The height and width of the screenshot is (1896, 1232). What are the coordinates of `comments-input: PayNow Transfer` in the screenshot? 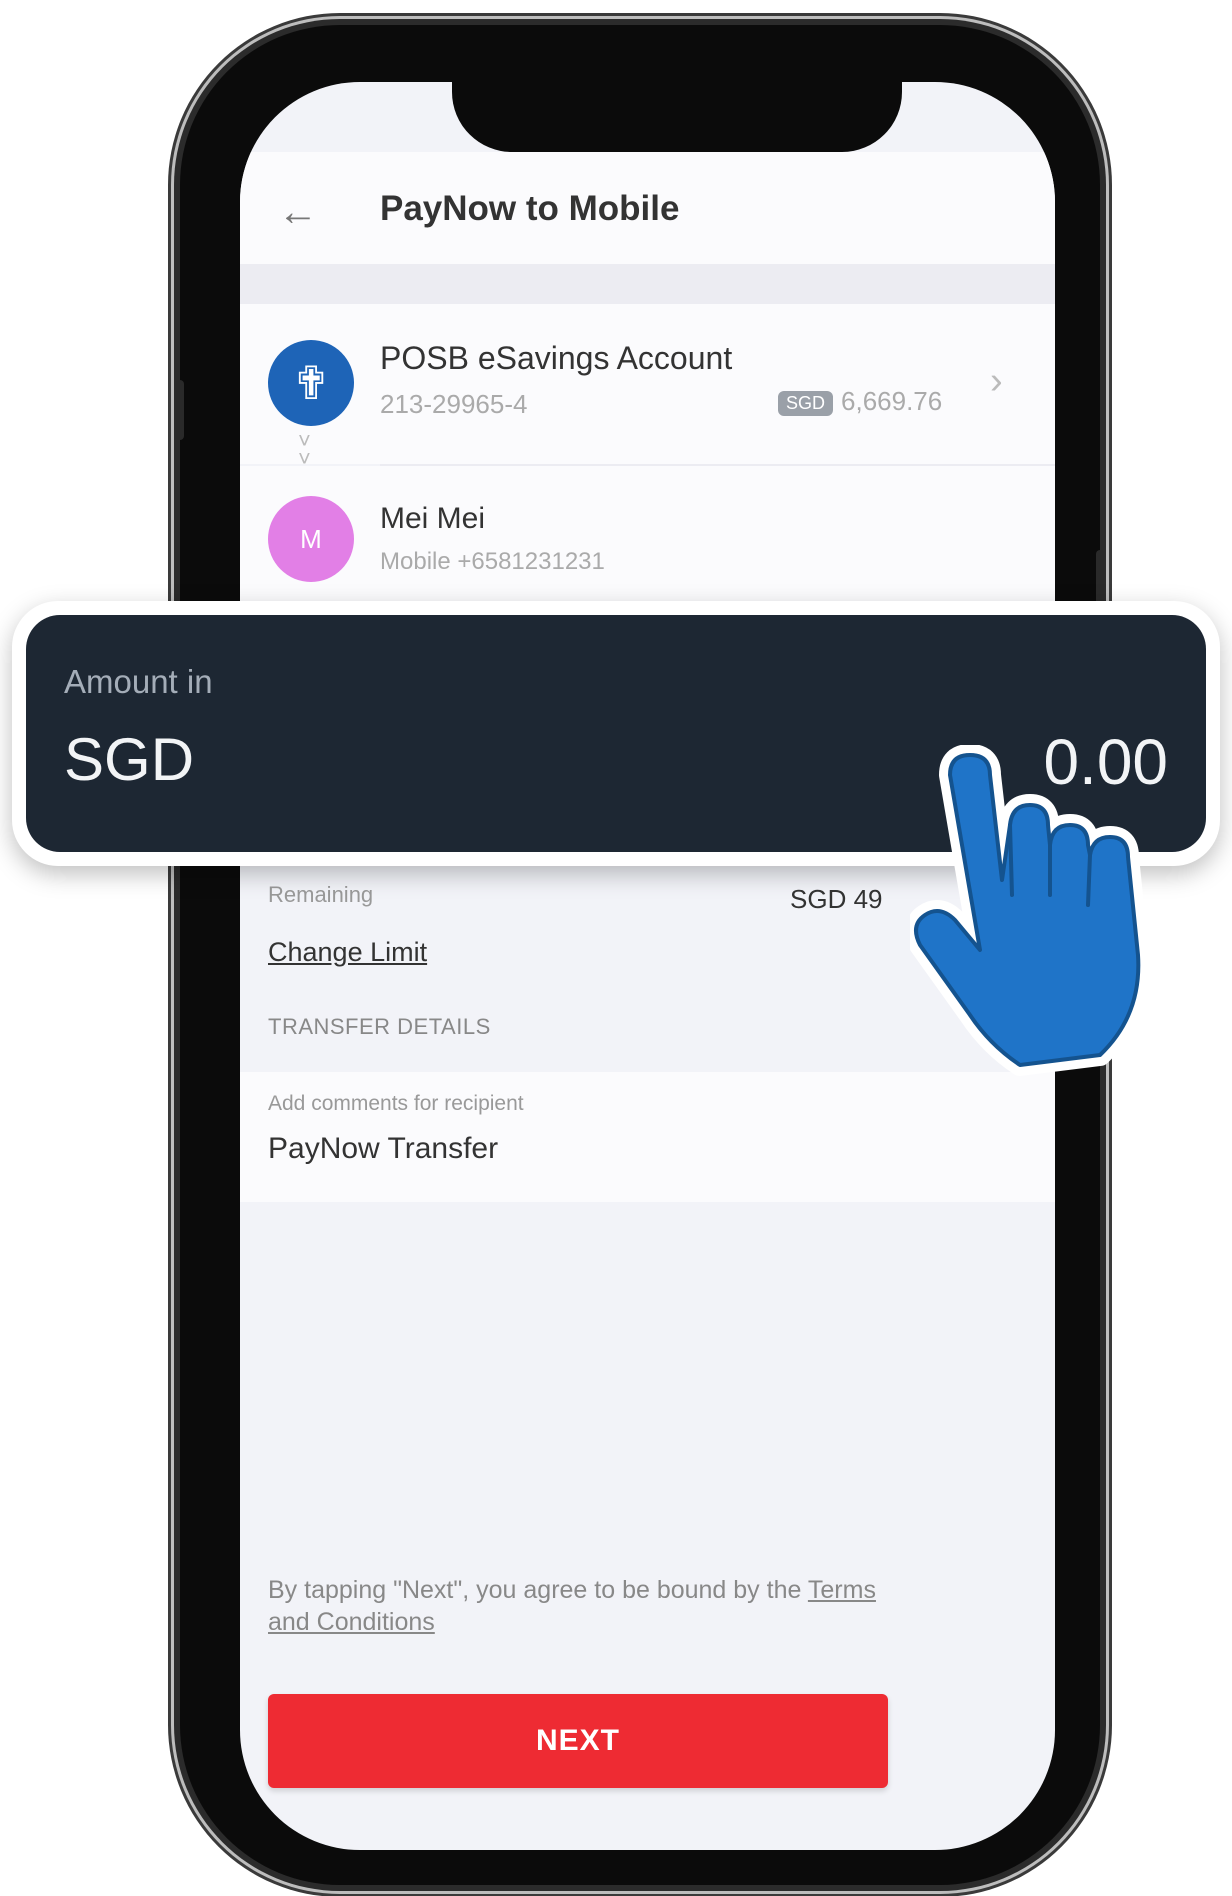 It's located at (383, 1149).